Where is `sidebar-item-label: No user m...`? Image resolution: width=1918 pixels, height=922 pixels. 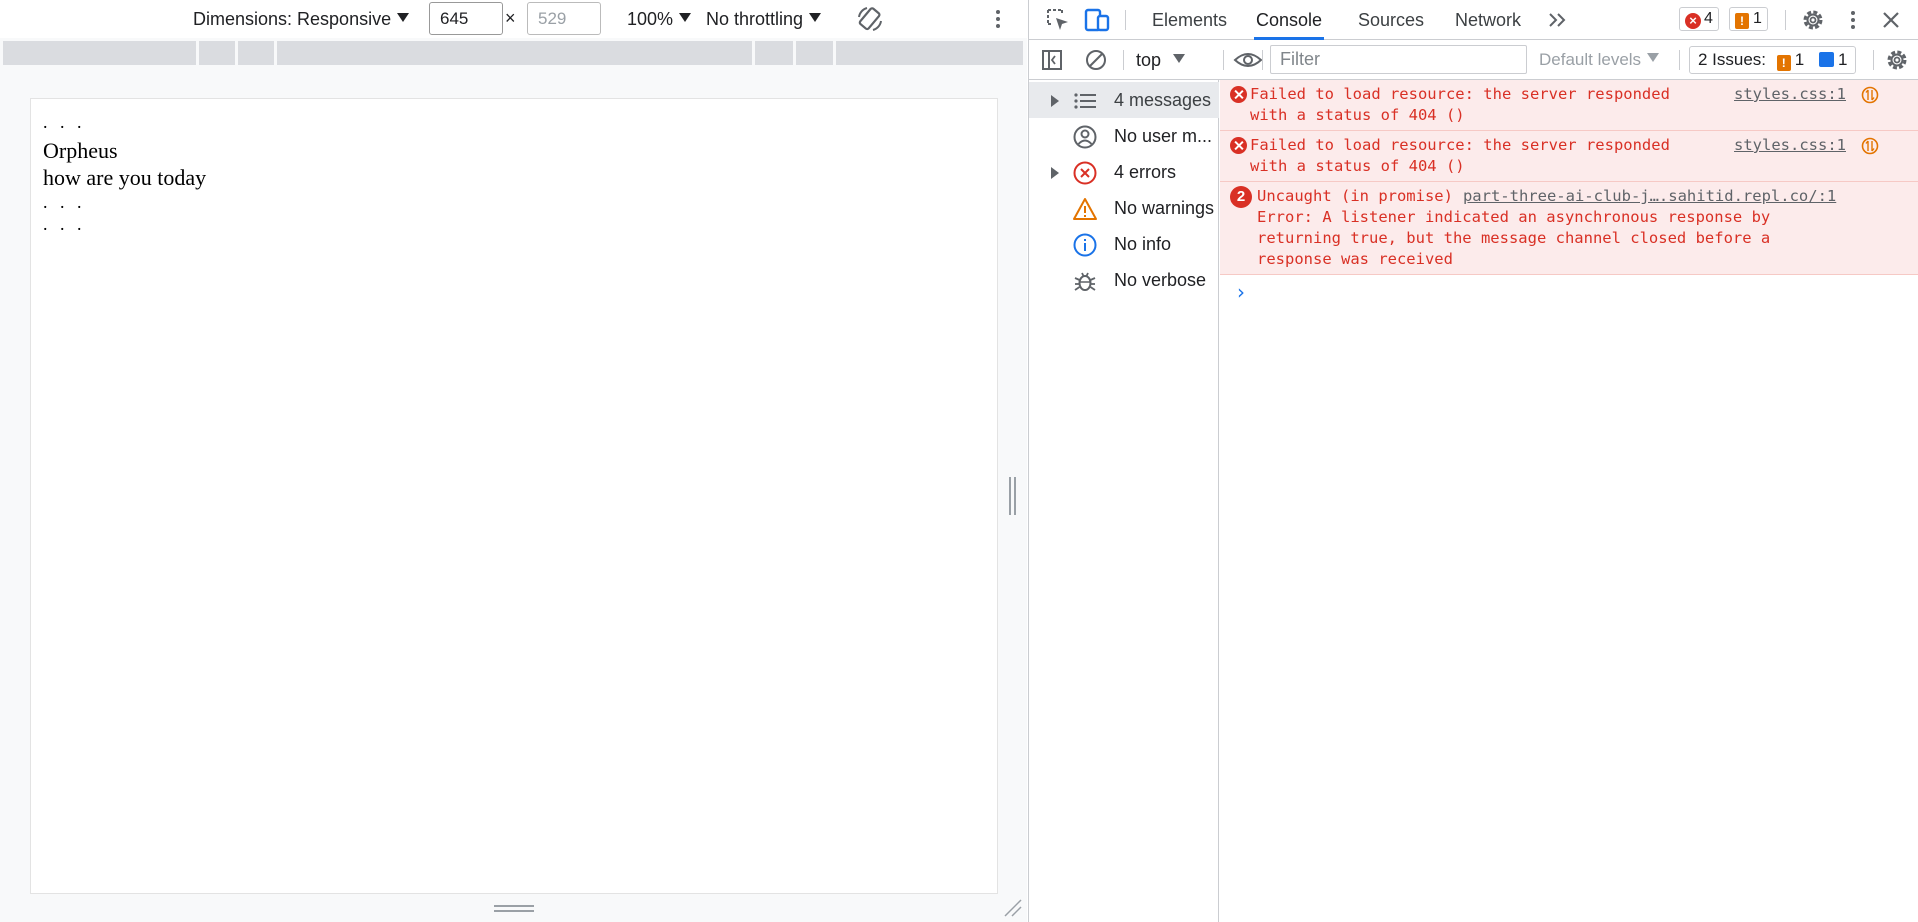
sidebar-item-label: No user m... is located at coordinates (1163, 136).